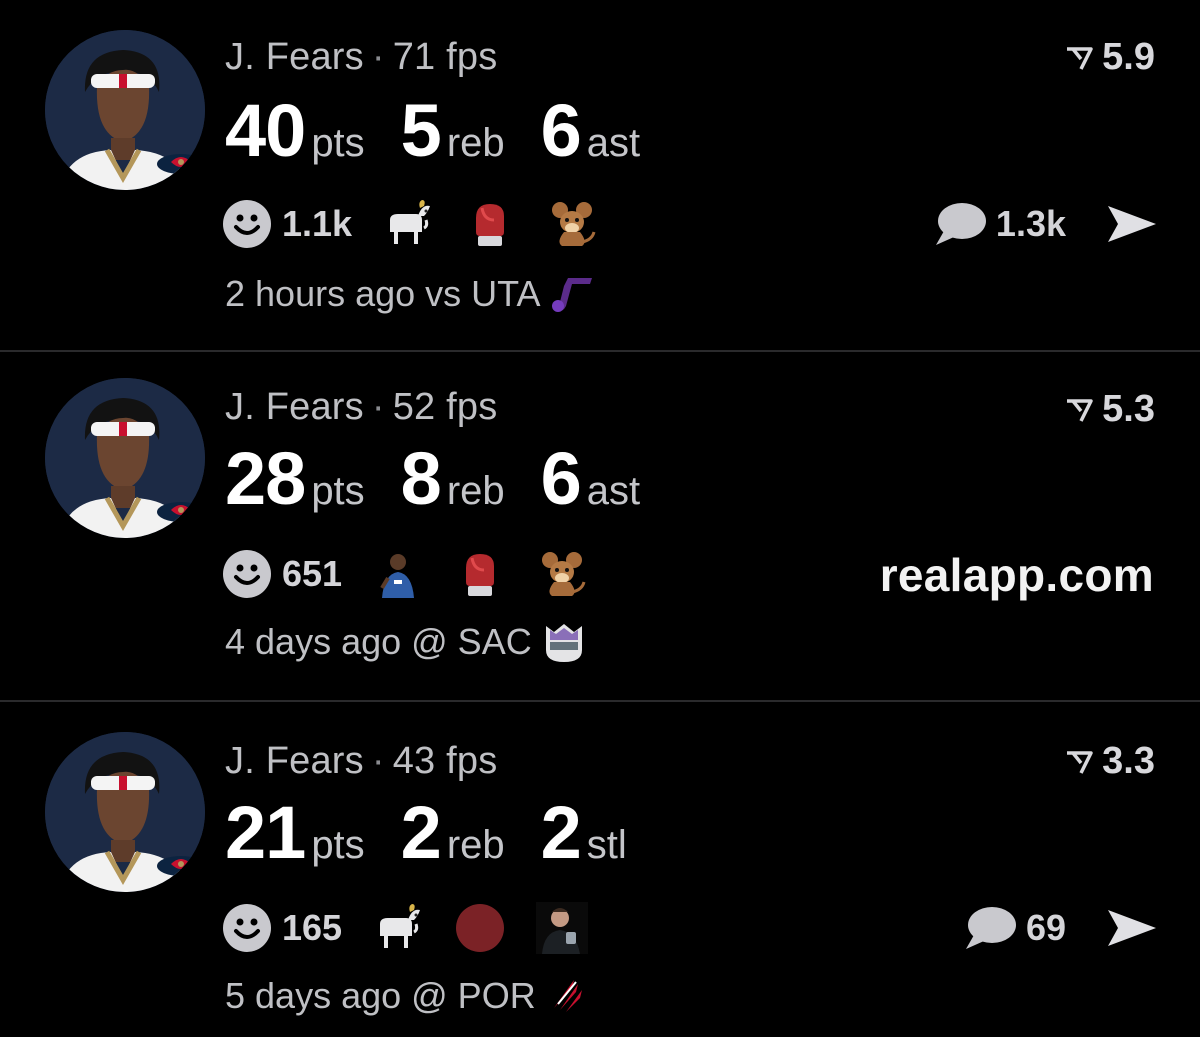 The height and width of the screenshot is (1037, 1200). I want to click on watermark: realapp.com, so click(1016, 575).